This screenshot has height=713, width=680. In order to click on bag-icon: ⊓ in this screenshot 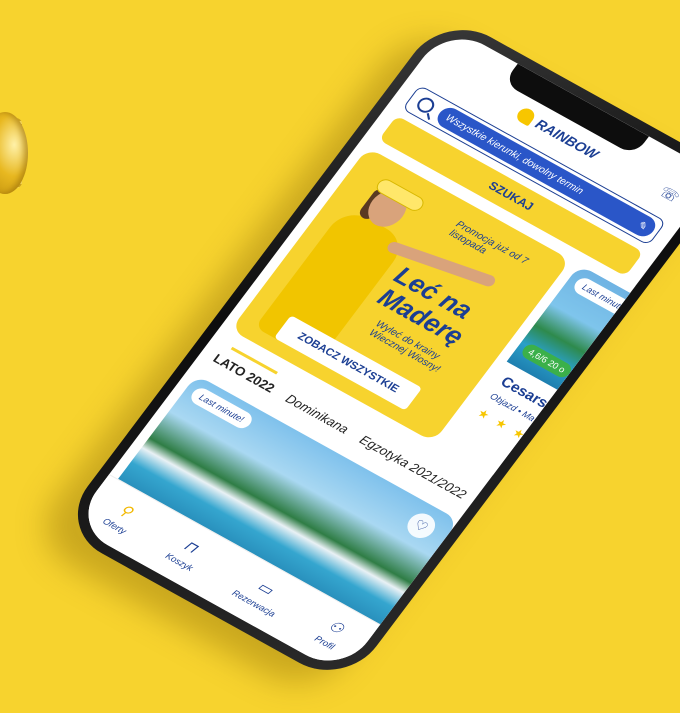, I will do `click(190, 547)`.